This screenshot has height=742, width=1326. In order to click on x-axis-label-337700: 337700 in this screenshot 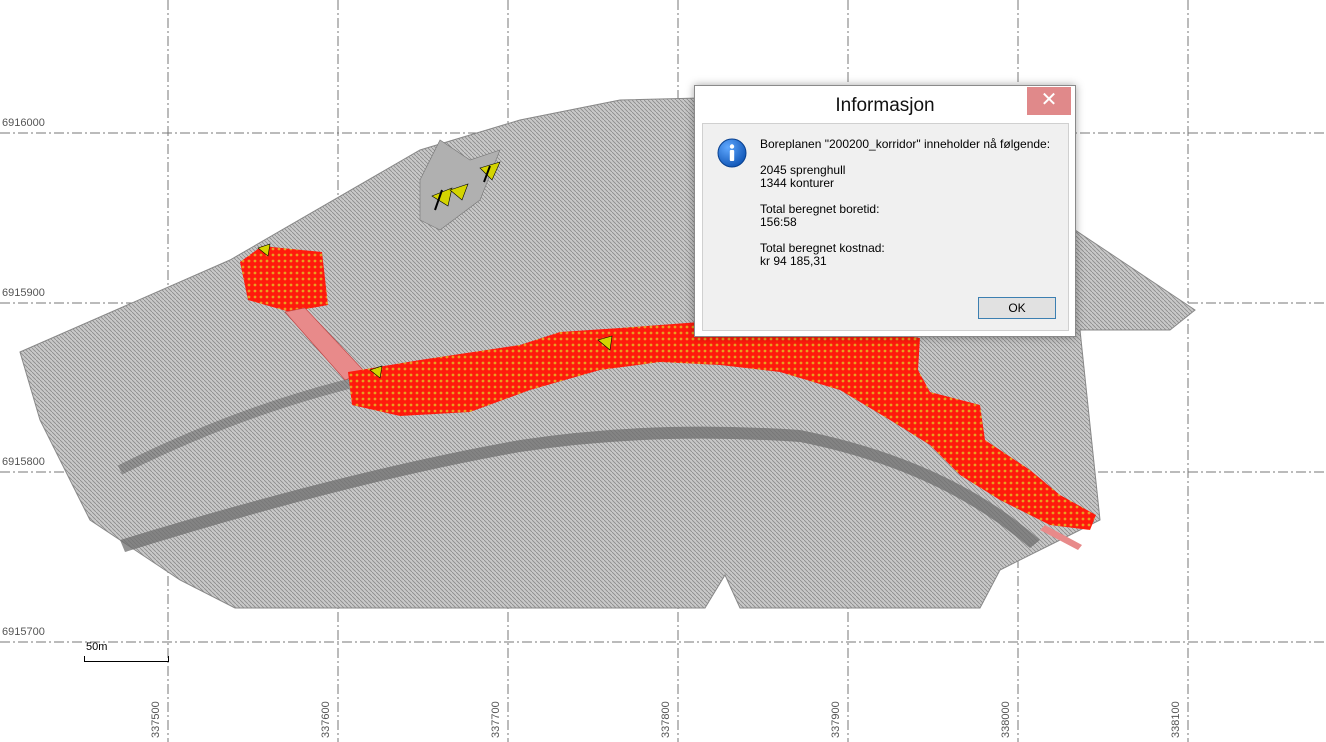, I will do `click(496, 719)`.